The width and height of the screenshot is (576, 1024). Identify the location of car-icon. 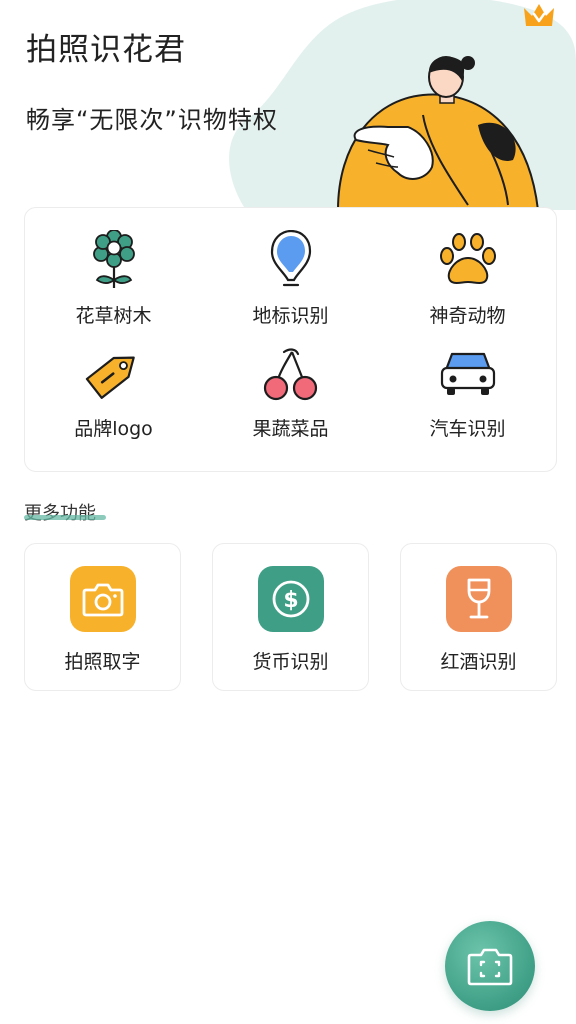
(468, 373).